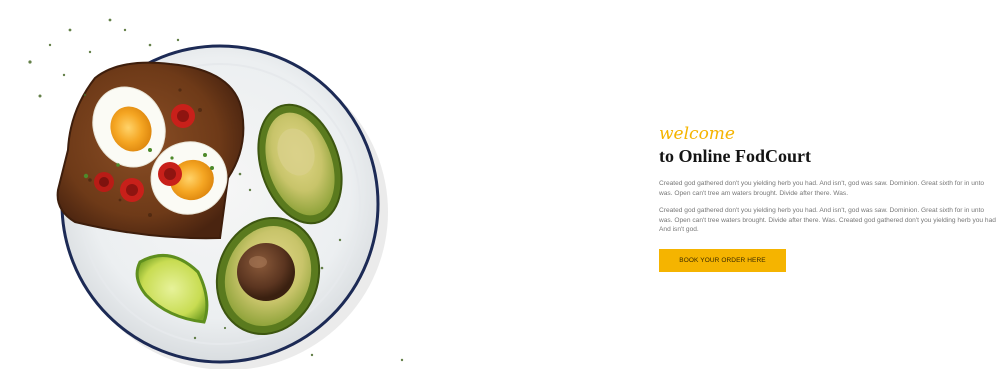 This screenshot has height=369, width=996. Describe the element at coordinates (697, 134) in the screenshot. I see `welcome-script-heading: welcome` at that location.